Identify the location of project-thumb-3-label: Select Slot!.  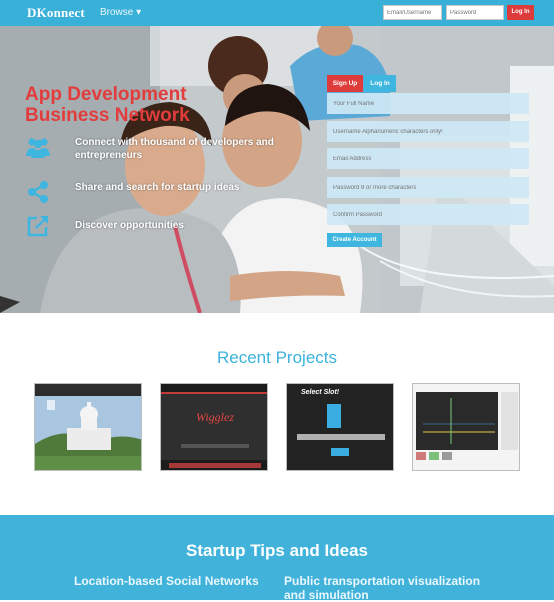
(320, 392).